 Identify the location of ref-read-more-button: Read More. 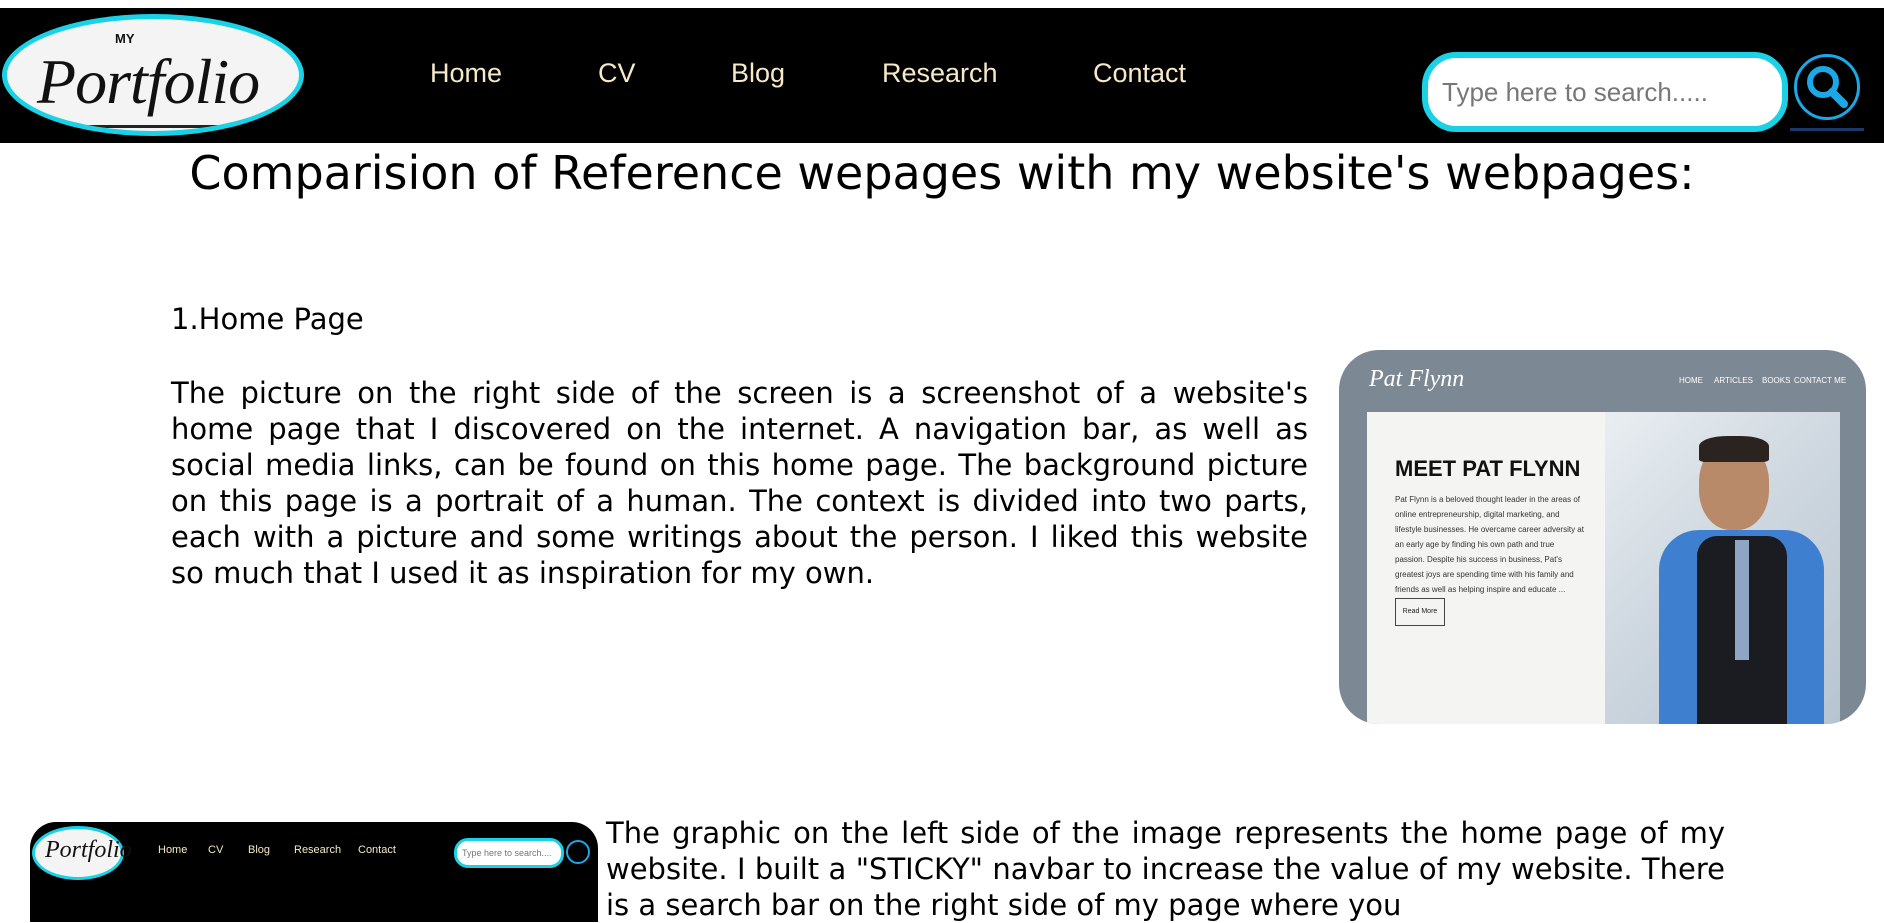
(1420, 612).